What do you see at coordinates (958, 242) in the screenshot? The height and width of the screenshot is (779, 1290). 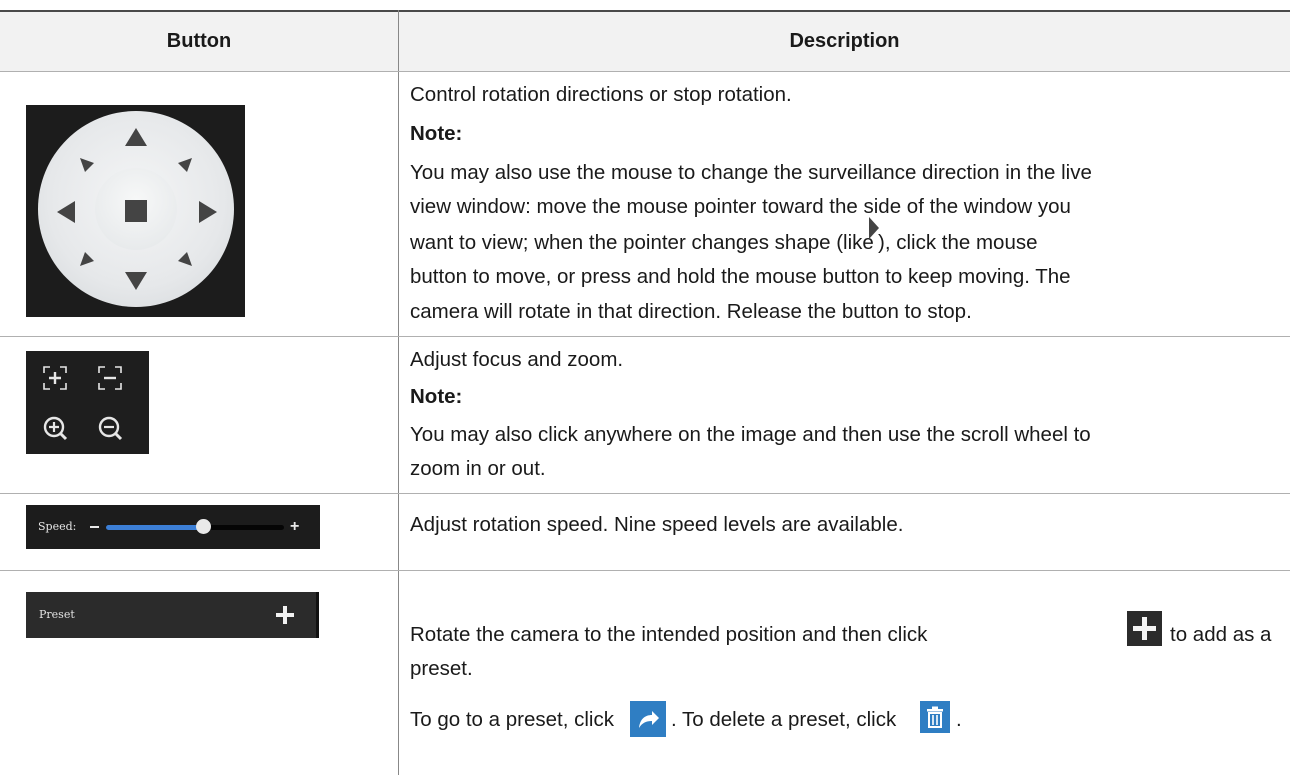 I see `direction-desc-line-4b: ), click the mouse` at bounding box center [958, 242].